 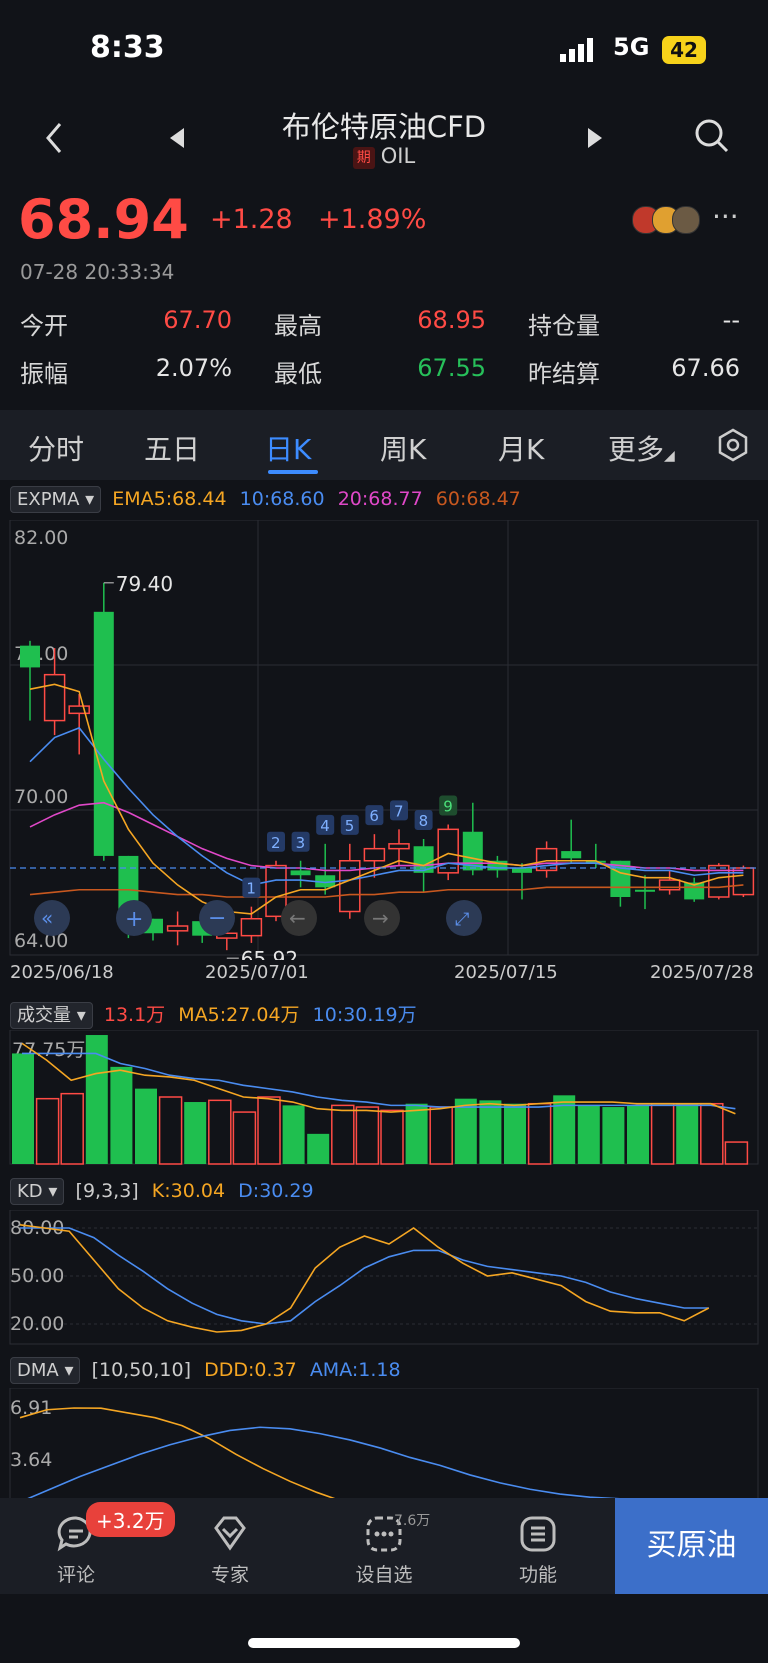 What do you see at coordinates (44, 374) in the screenshot?
I see `stat-label-amplitude: 振幅` at bounding box center [44, 374].